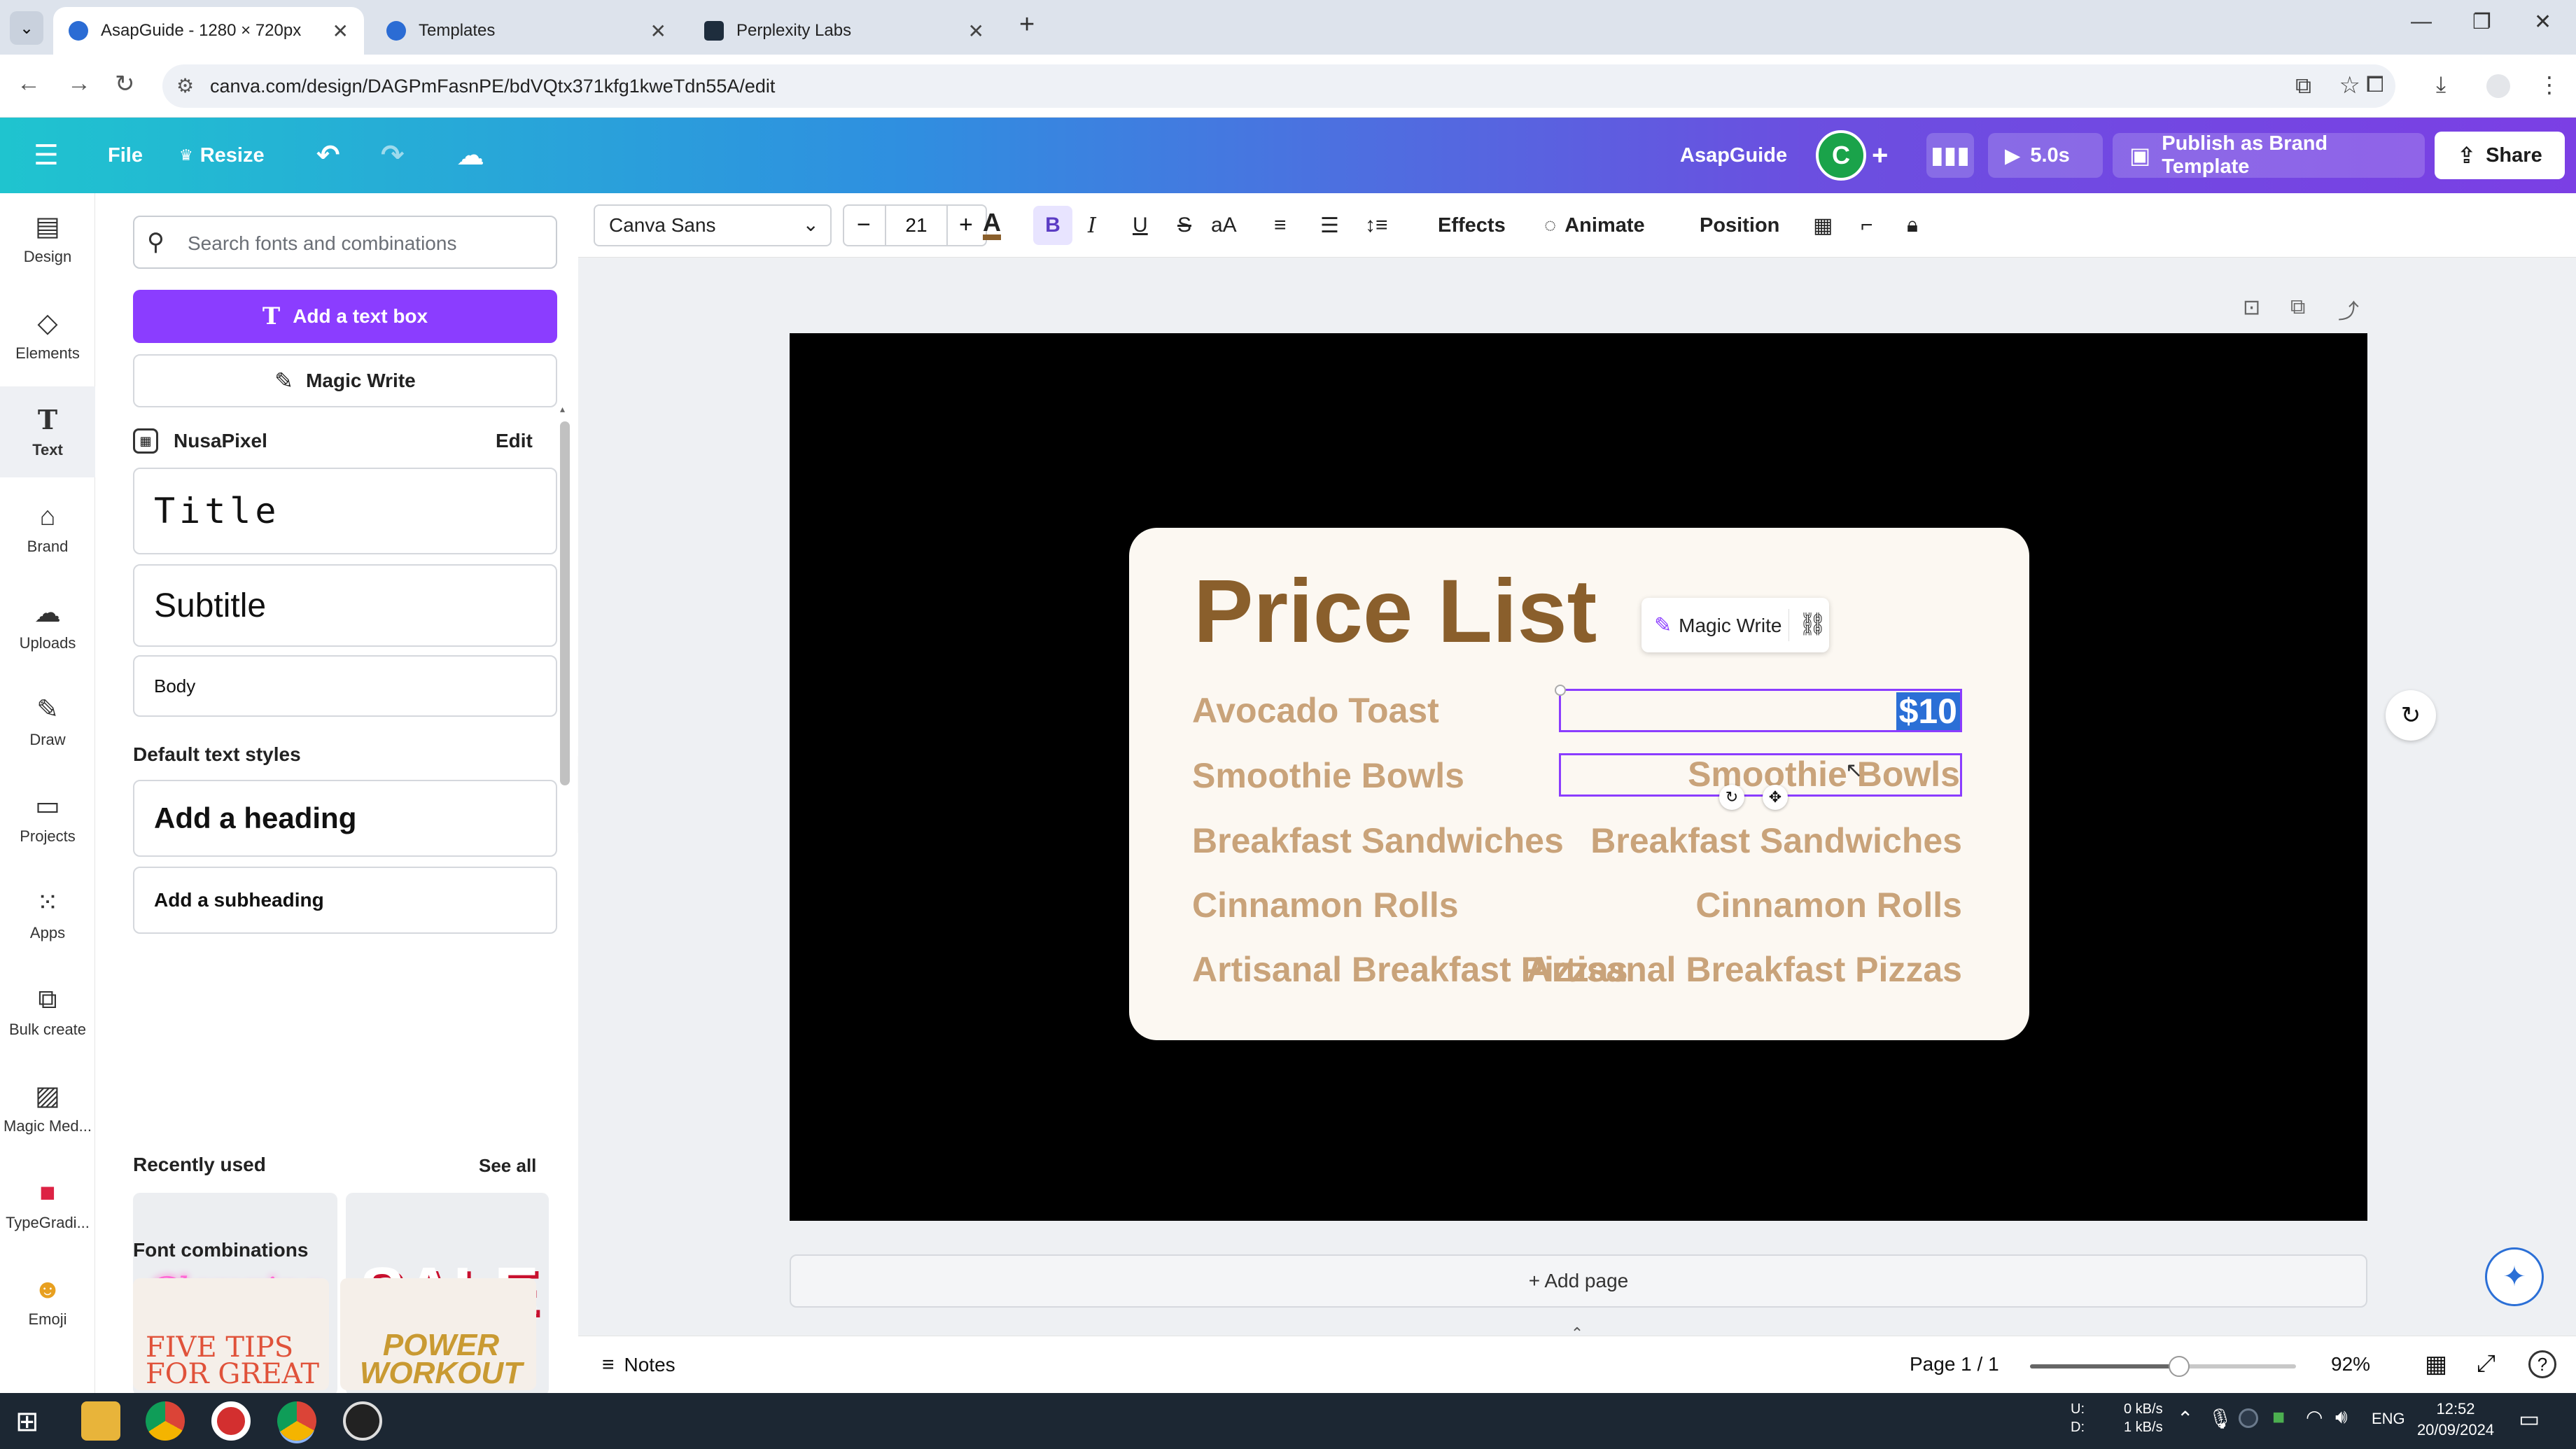  What do you see at coordinates (1395, 611) in the screenshot?
I see `price-list-title: Price List` at bounding box center [1395, 611].